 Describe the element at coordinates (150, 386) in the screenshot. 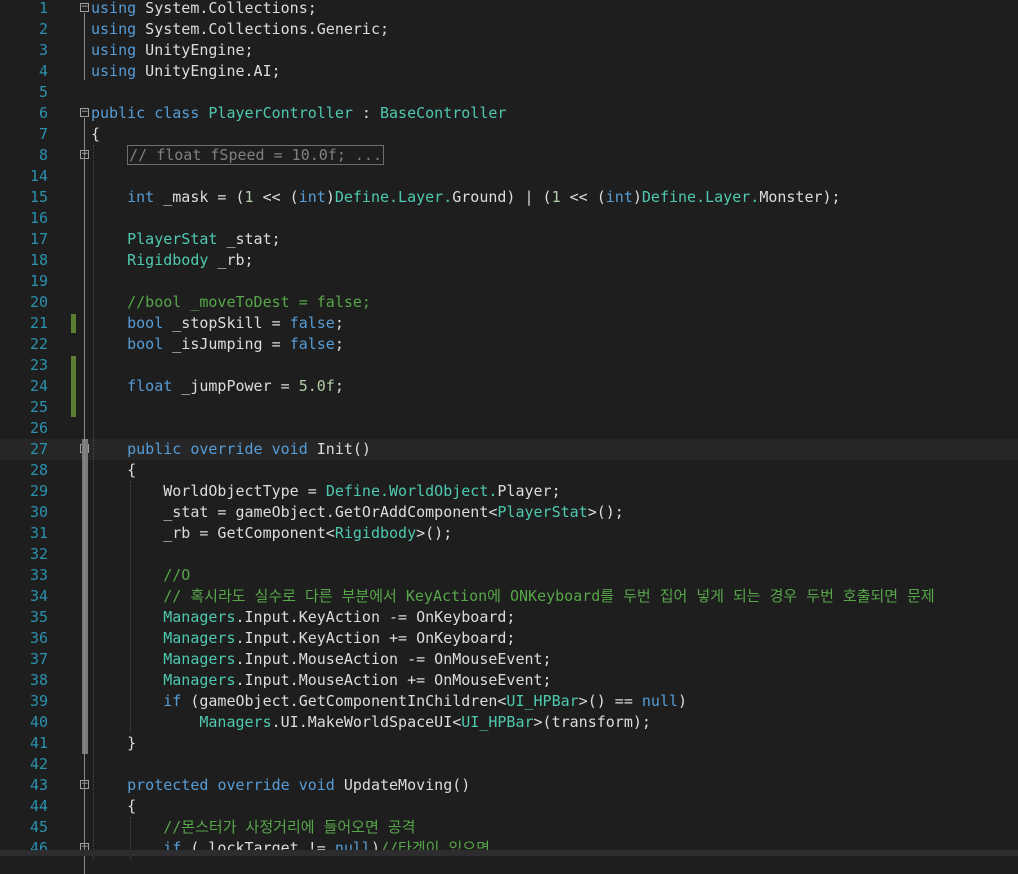

I see `keyword-token: float` at that location.